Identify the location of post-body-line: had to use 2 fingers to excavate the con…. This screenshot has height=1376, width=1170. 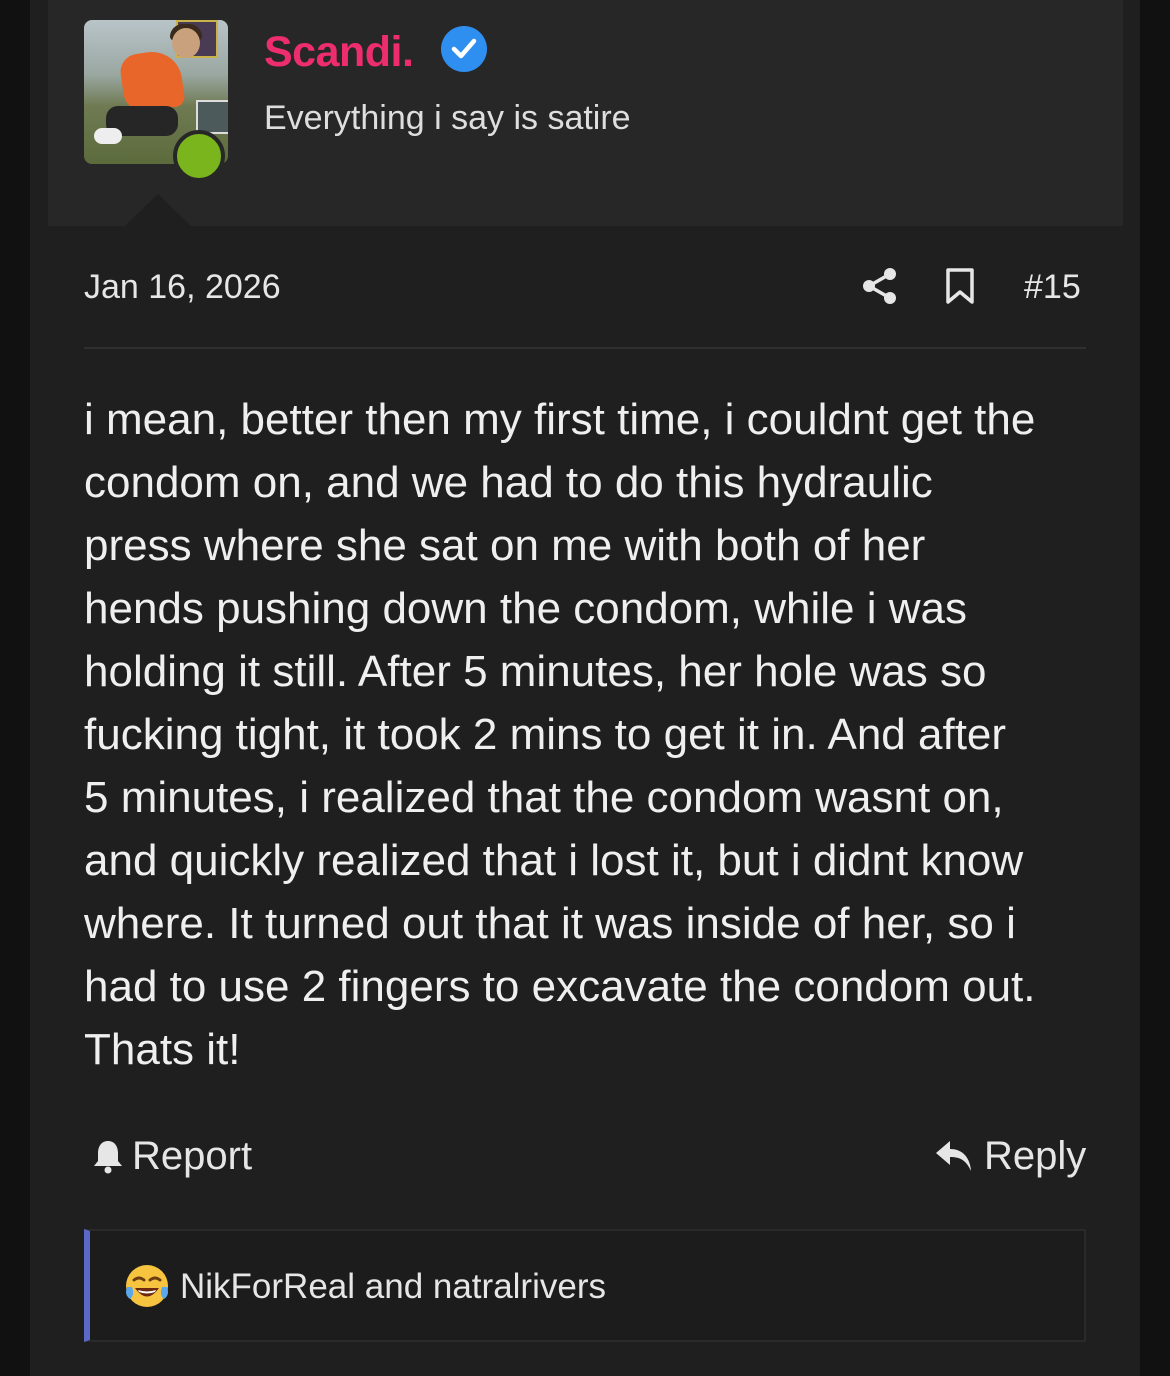
(560, 986).